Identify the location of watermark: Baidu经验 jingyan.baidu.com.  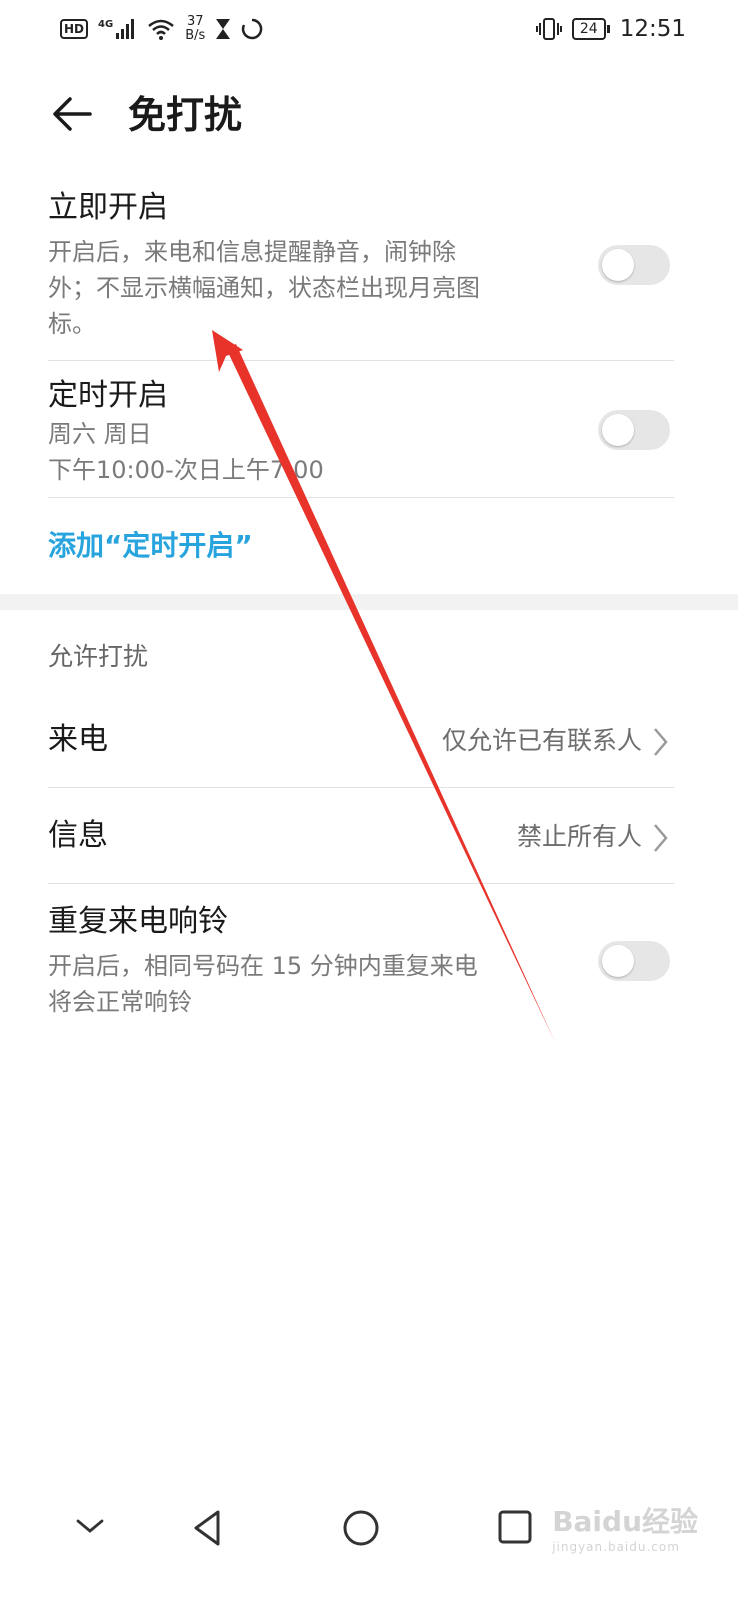
(625, 1527).